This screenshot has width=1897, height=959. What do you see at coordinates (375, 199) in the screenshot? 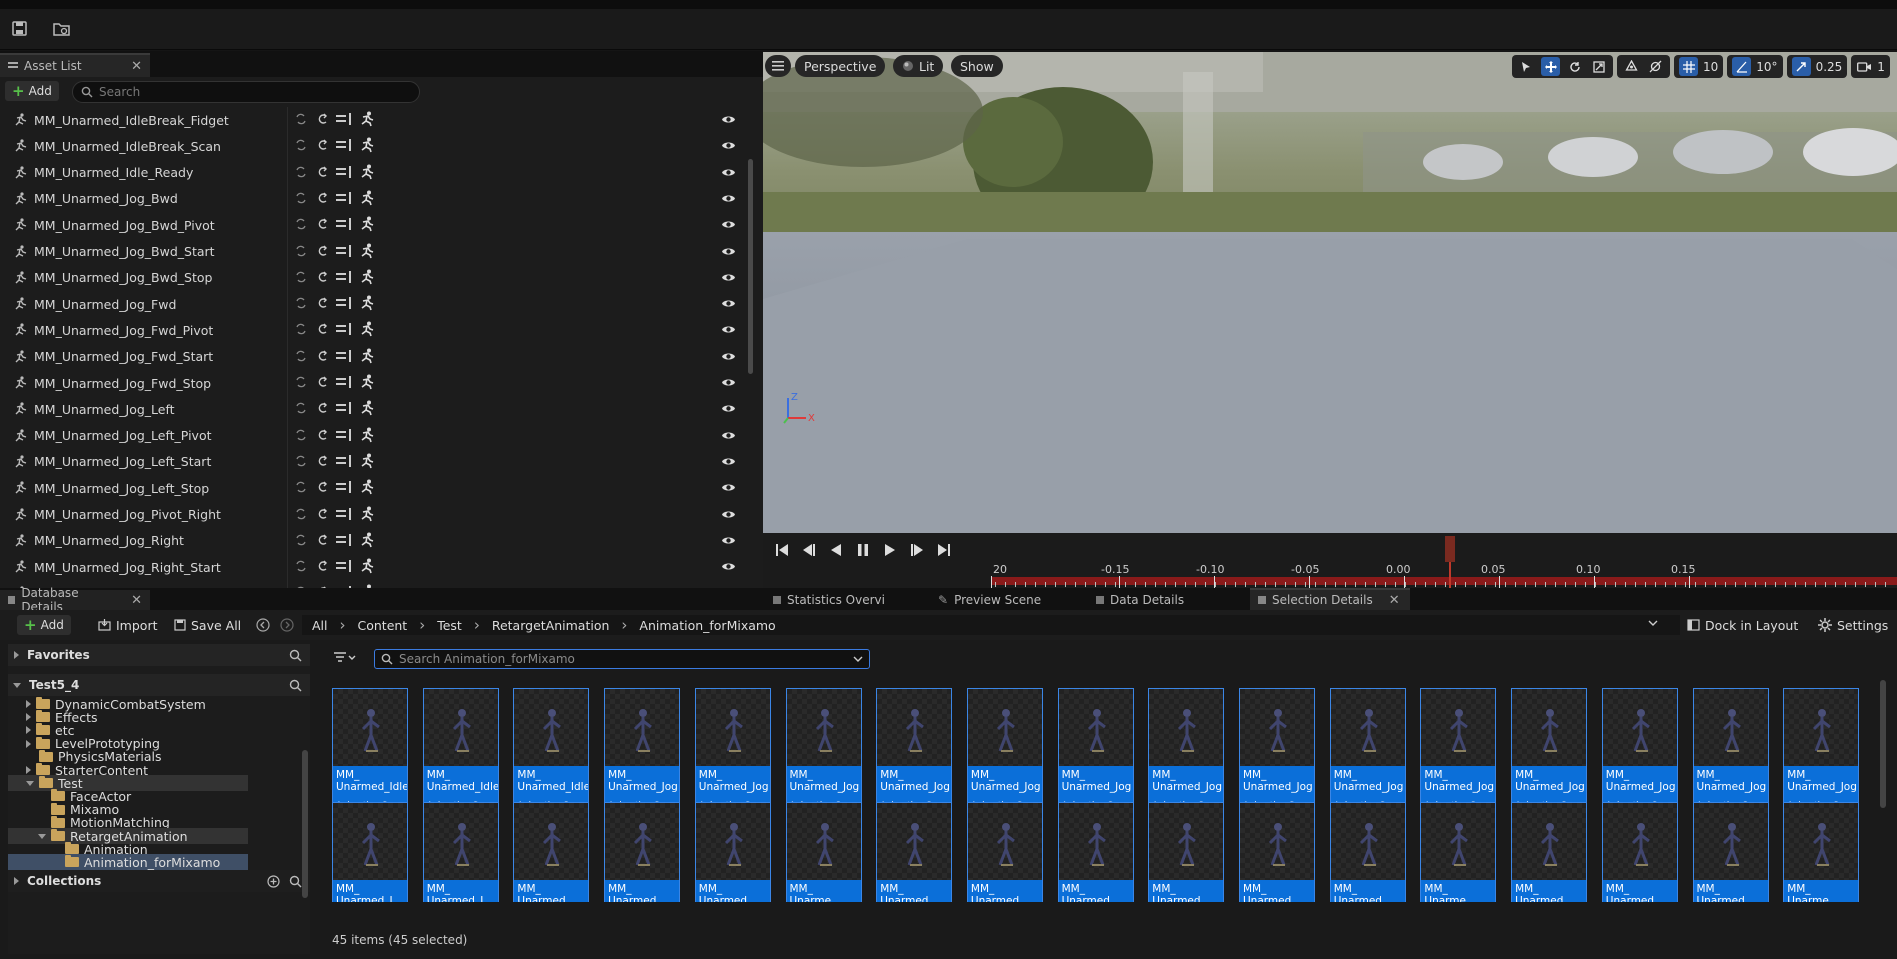
I see `asset-list-row: MM_Unarmed_Jog_Bwd` at bounding box center [375, 199].